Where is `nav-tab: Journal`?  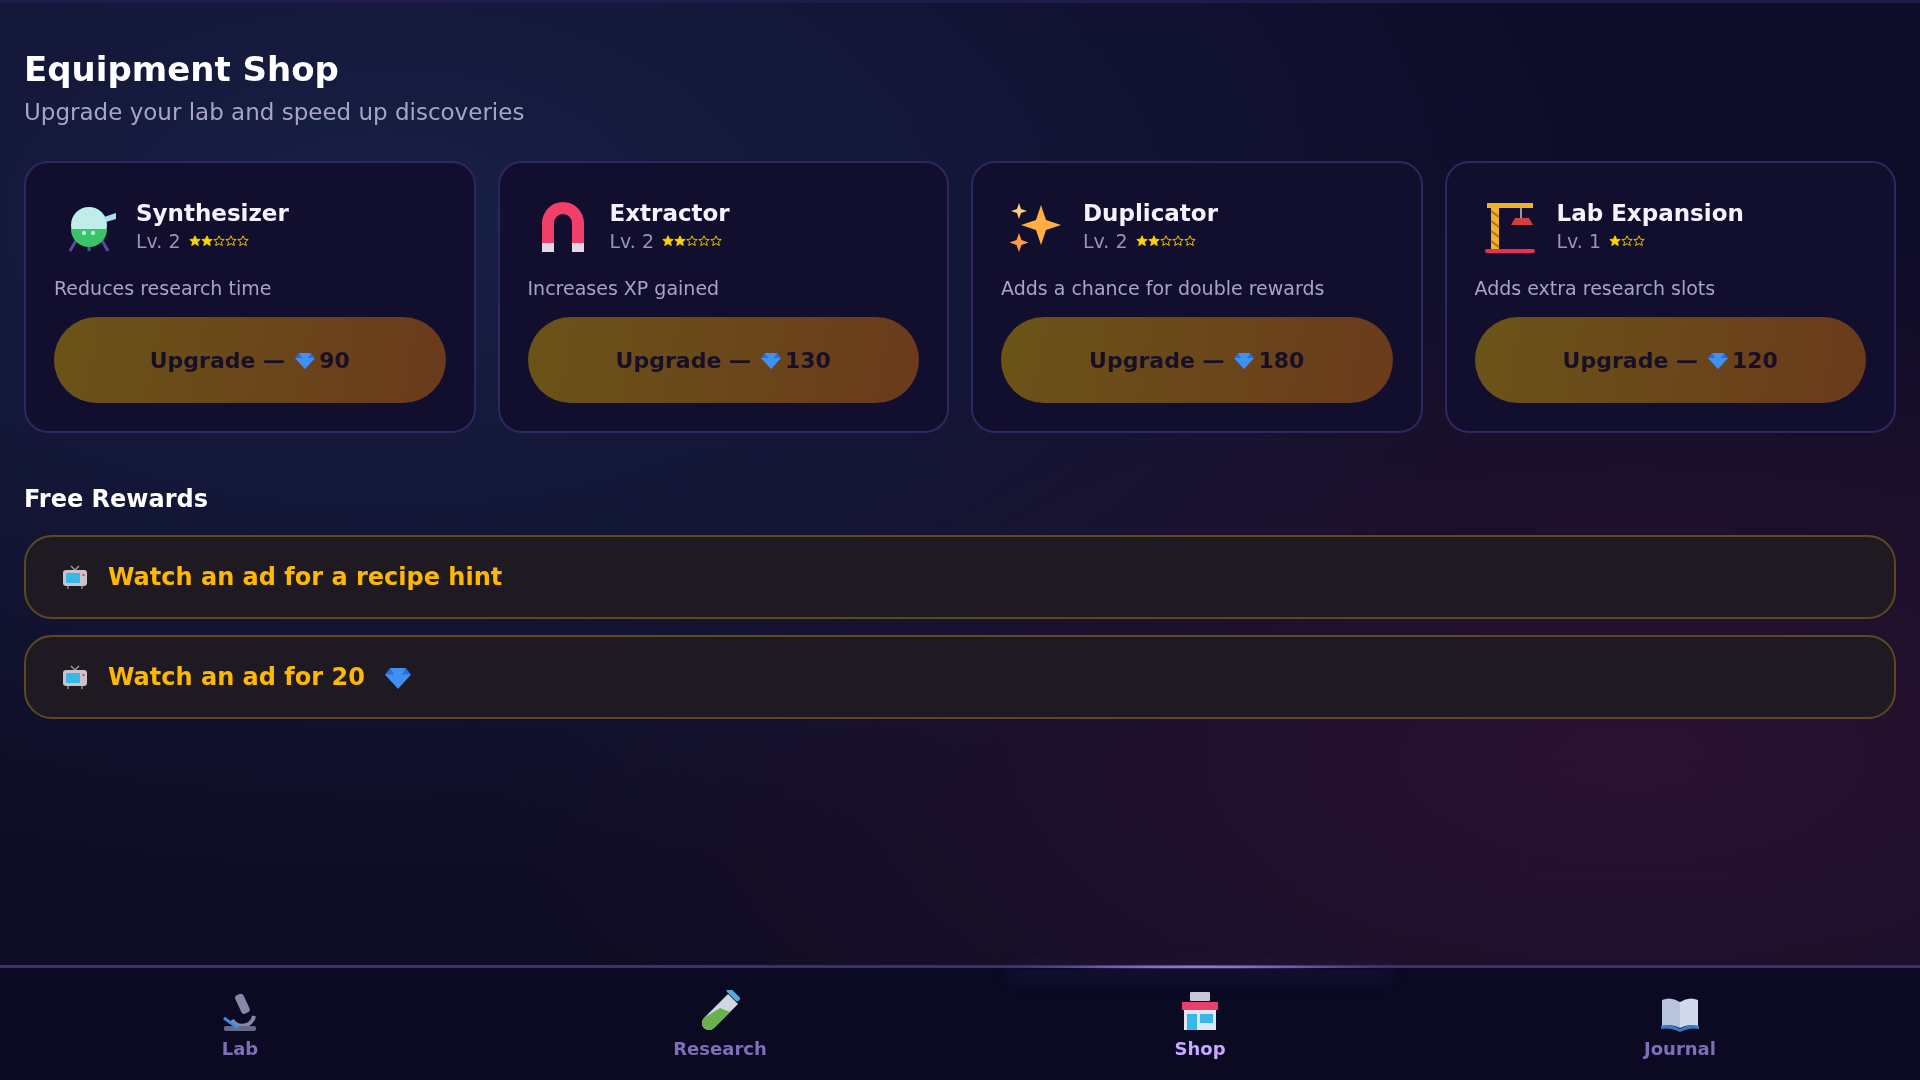 nav-tab: Journal is located at coordinates (1680, 1024).